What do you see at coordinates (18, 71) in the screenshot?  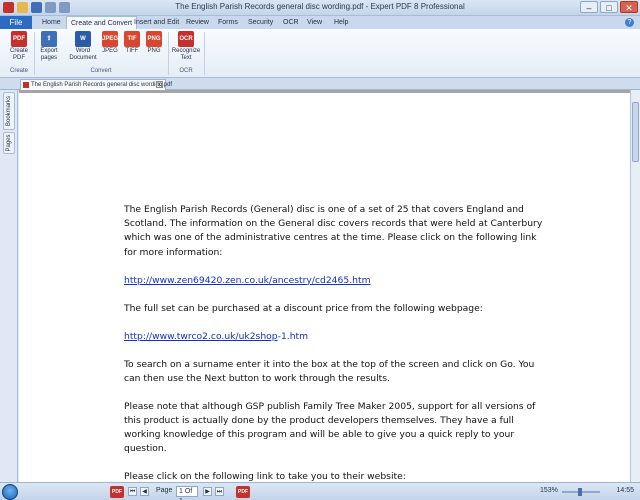 I see `group-label-create: Create` at bounding box center [18, 71].